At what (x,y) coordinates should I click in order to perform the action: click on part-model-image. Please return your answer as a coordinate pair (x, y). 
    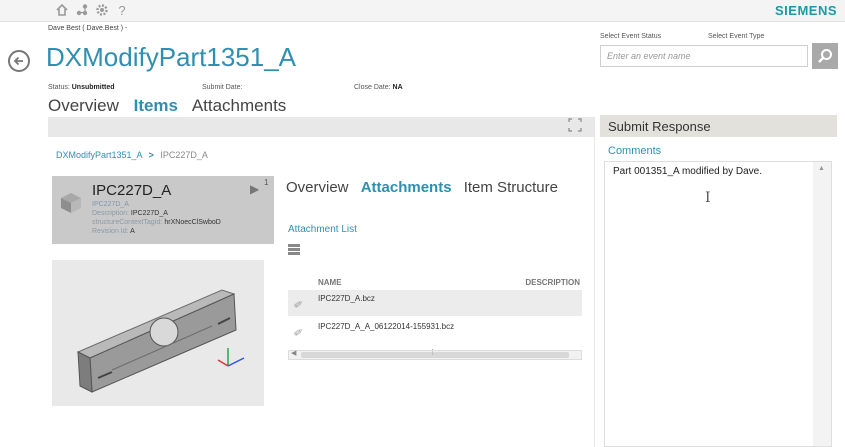
    Looking at the image, I should click on (160, 341).